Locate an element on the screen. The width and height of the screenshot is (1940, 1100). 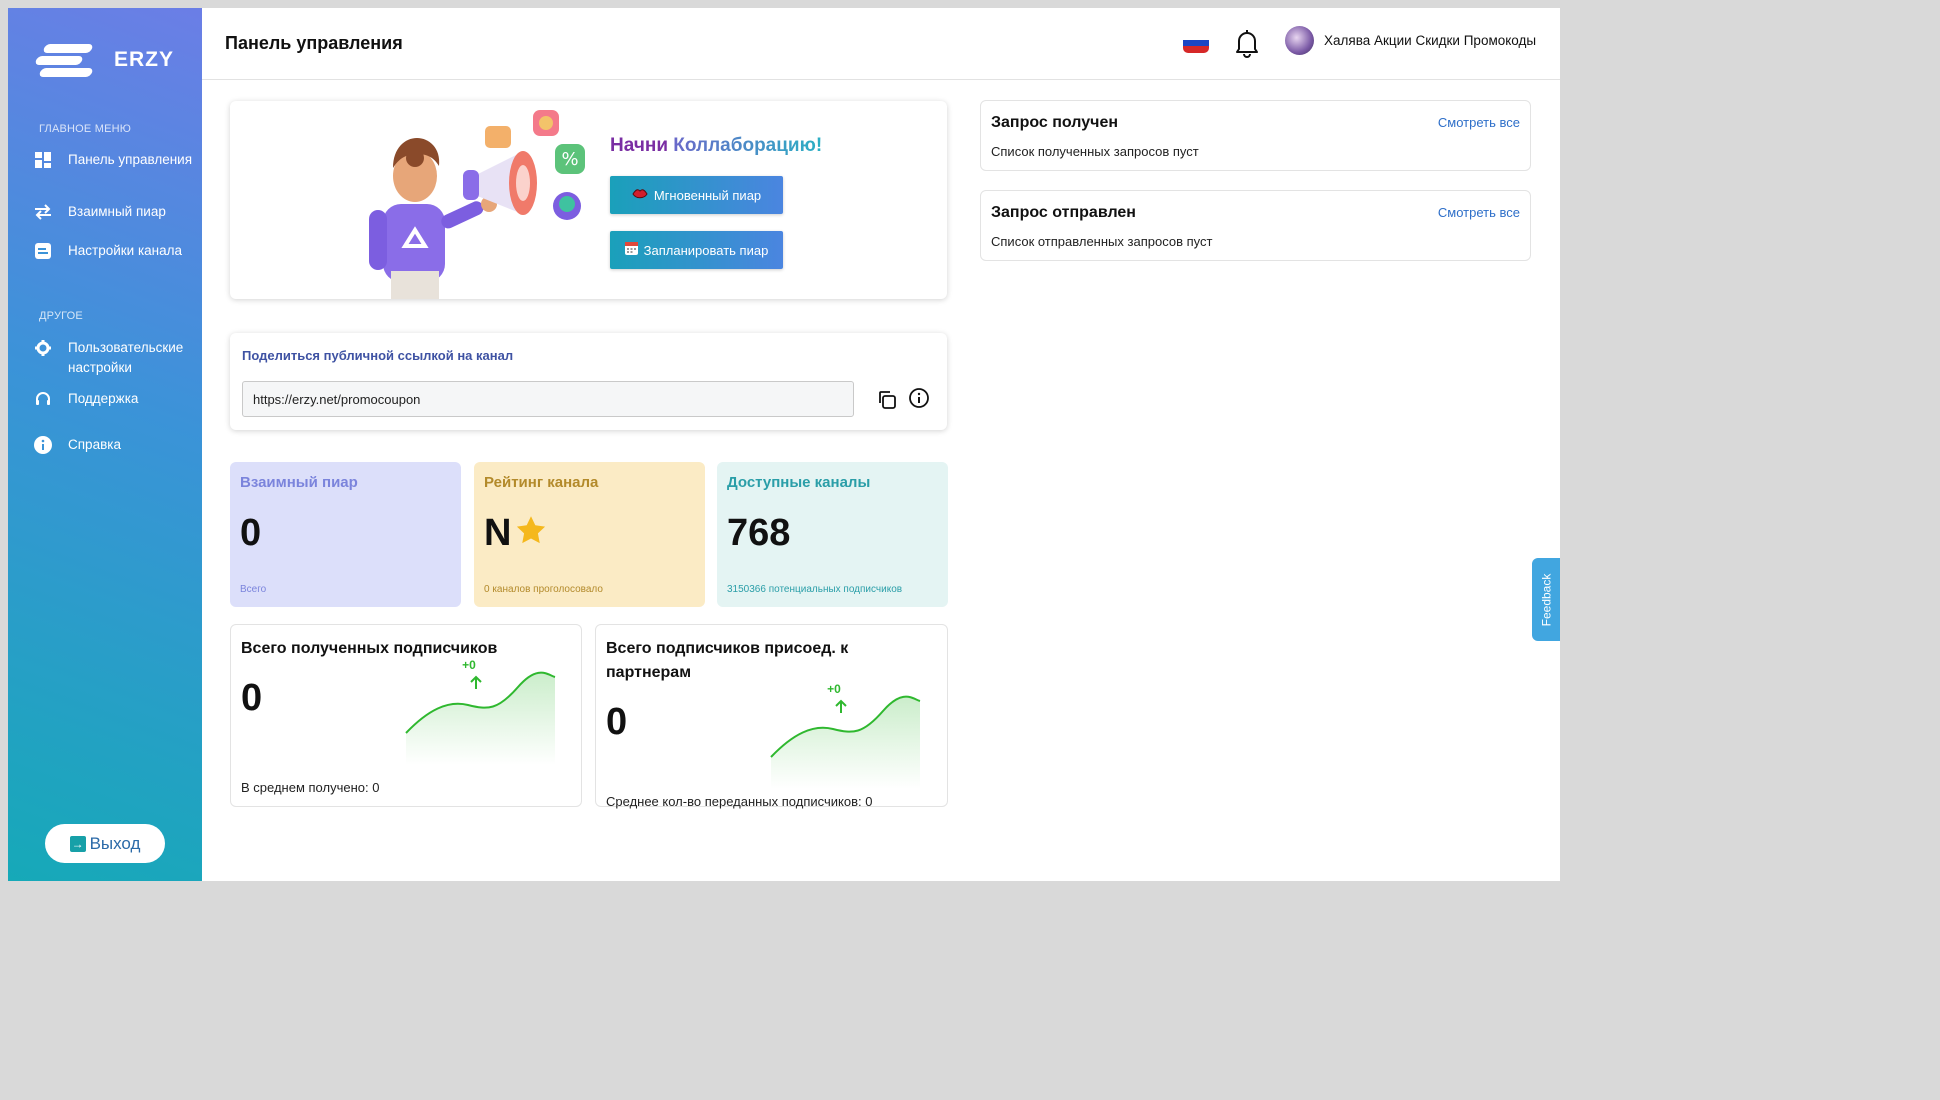
sidebar-item-support: Поддержка is located at coordinates (114, 399).